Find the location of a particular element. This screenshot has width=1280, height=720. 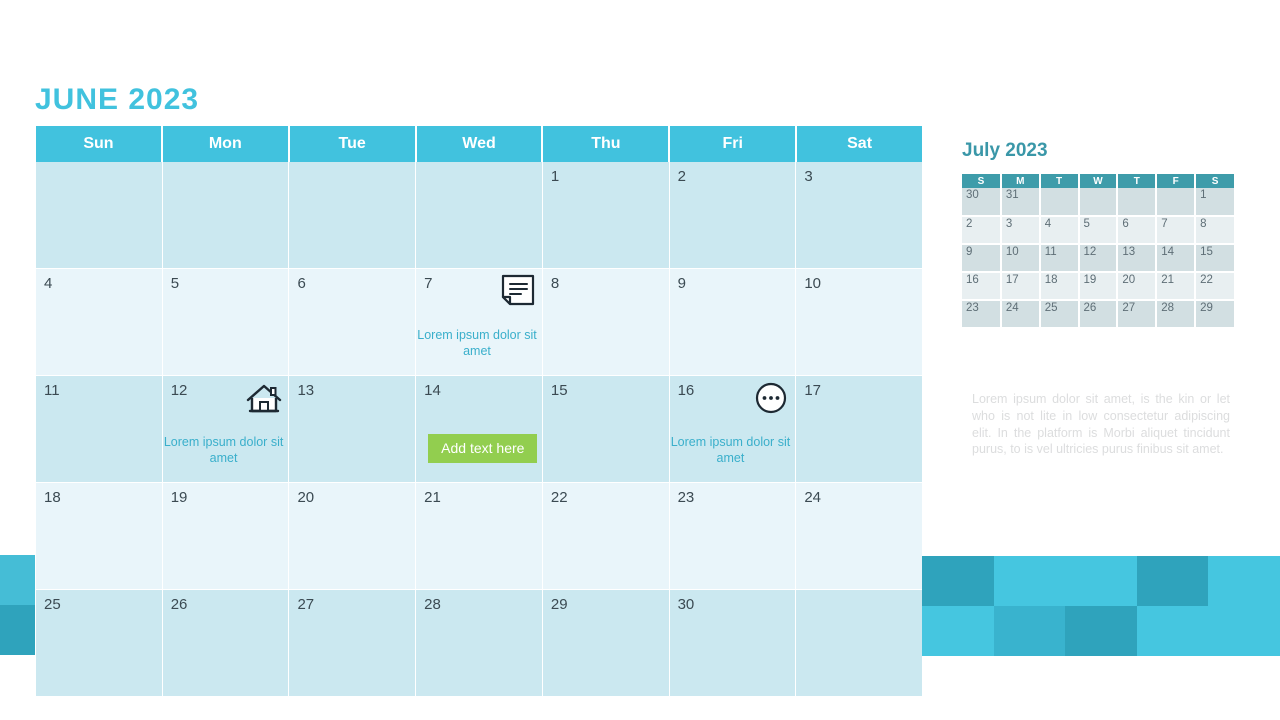

calendar-week-row: 25 26 27 28 29 30 is located at coordinates (479, 643).